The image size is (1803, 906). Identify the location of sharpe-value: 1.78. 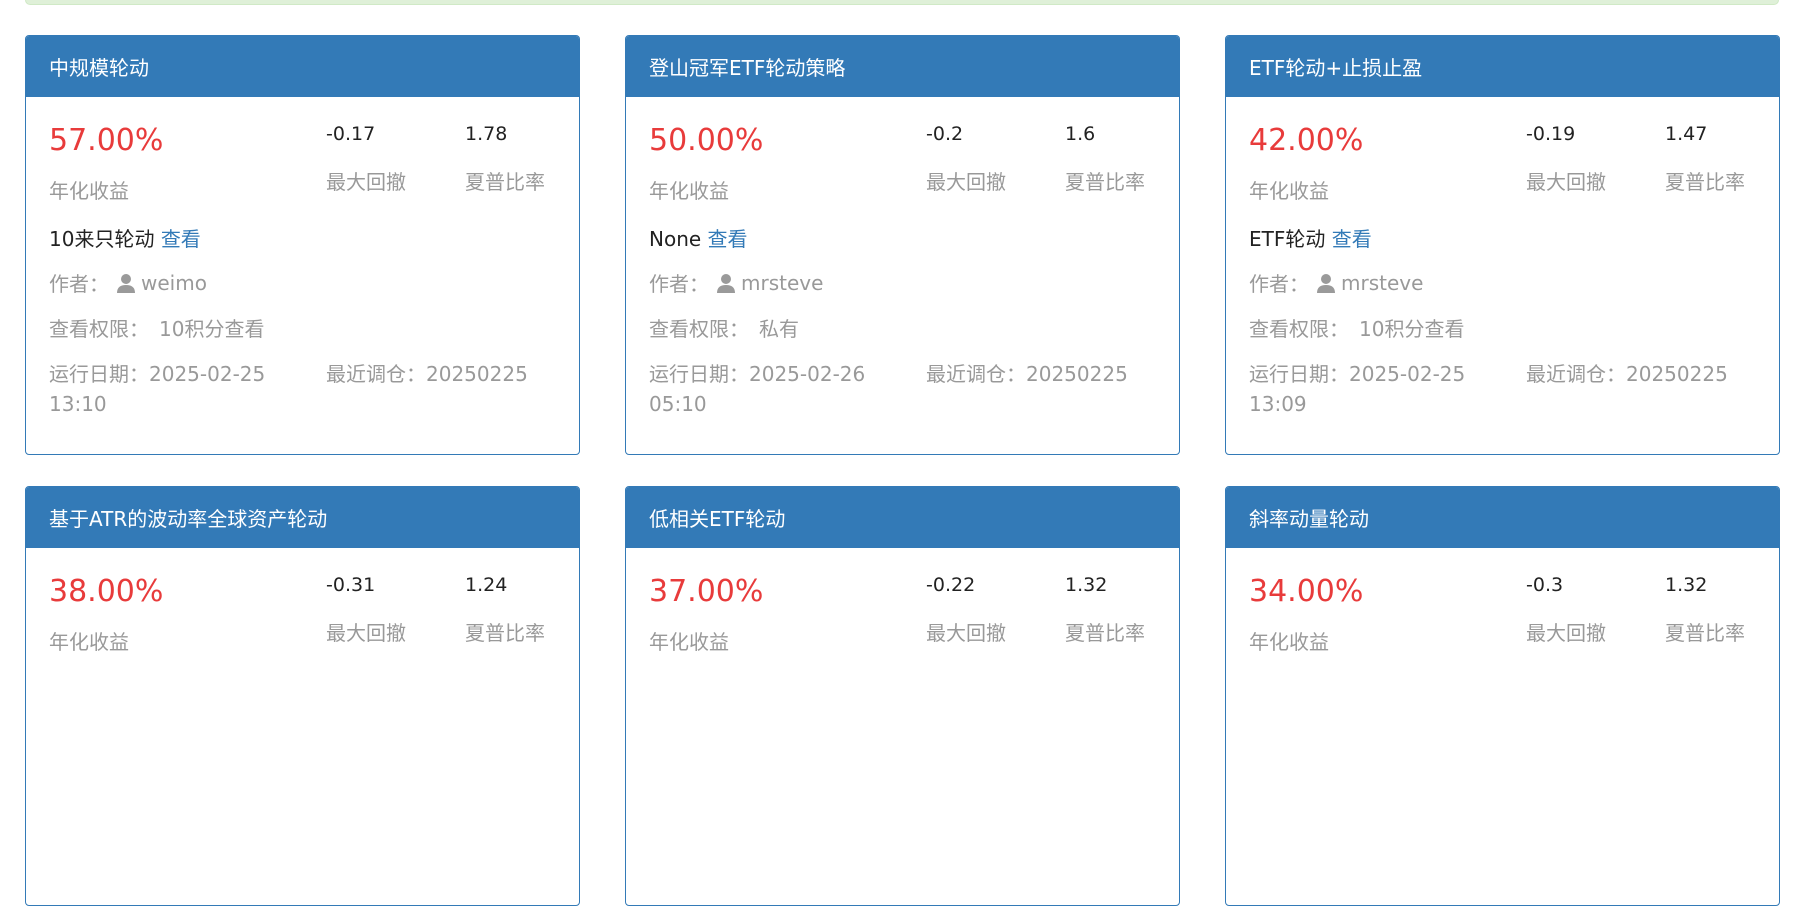
(486, 134).